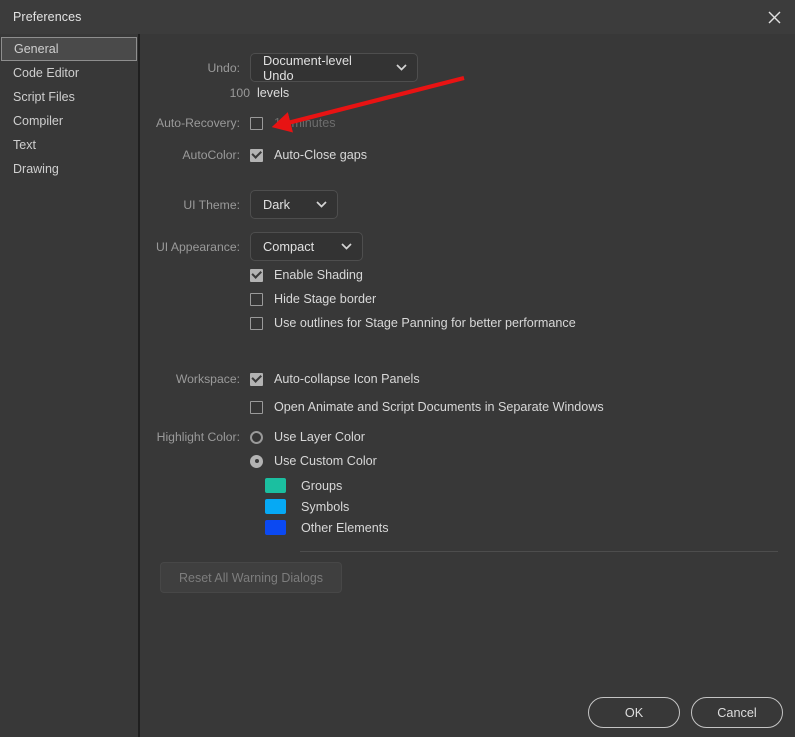  I want to click on use-custom-color-radio, so click(256, 461).